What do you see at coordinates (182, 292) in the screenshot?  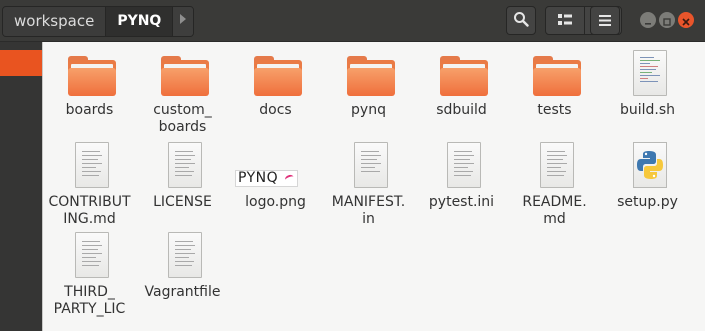 I see `file-label: Vagrantfile` at bounding box center [182, 292].